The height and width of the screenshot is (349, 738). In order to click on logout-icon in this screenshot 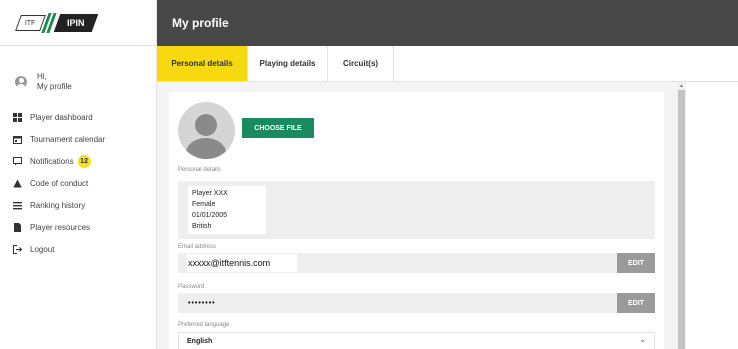, I will do `click(17, 249)`.